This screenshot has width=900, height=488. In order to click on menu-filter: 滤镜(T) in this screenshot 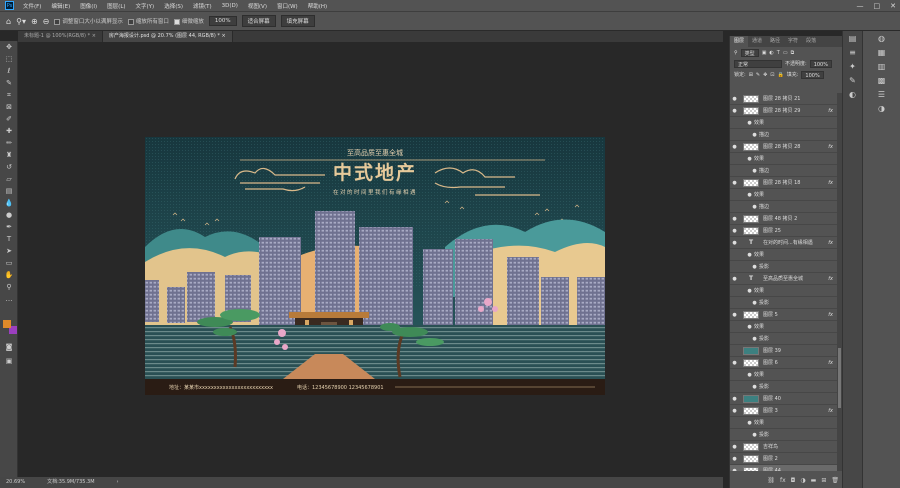, I will do `click(202, 6)`.